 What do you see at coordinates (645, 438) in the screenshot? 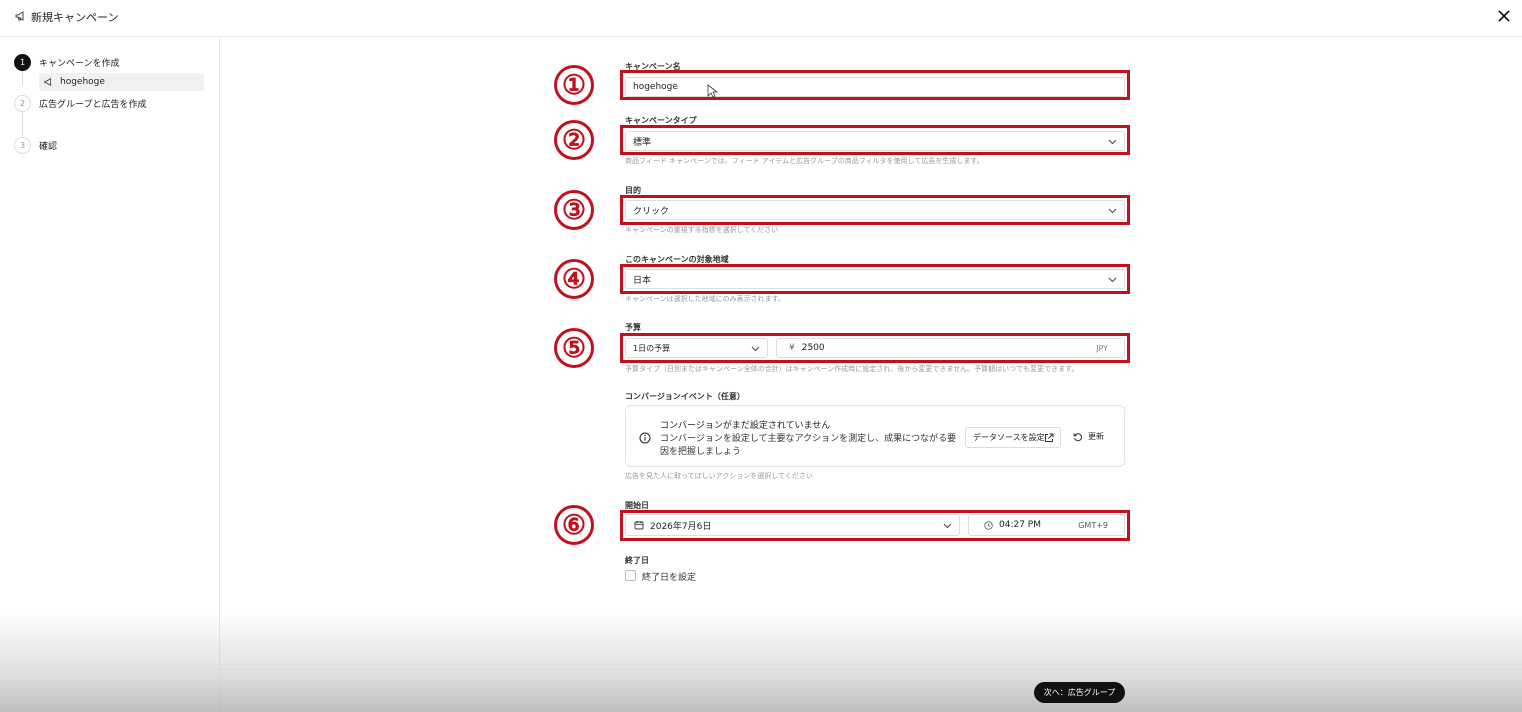
I see `info-icon` at bounding box center [645, 438].